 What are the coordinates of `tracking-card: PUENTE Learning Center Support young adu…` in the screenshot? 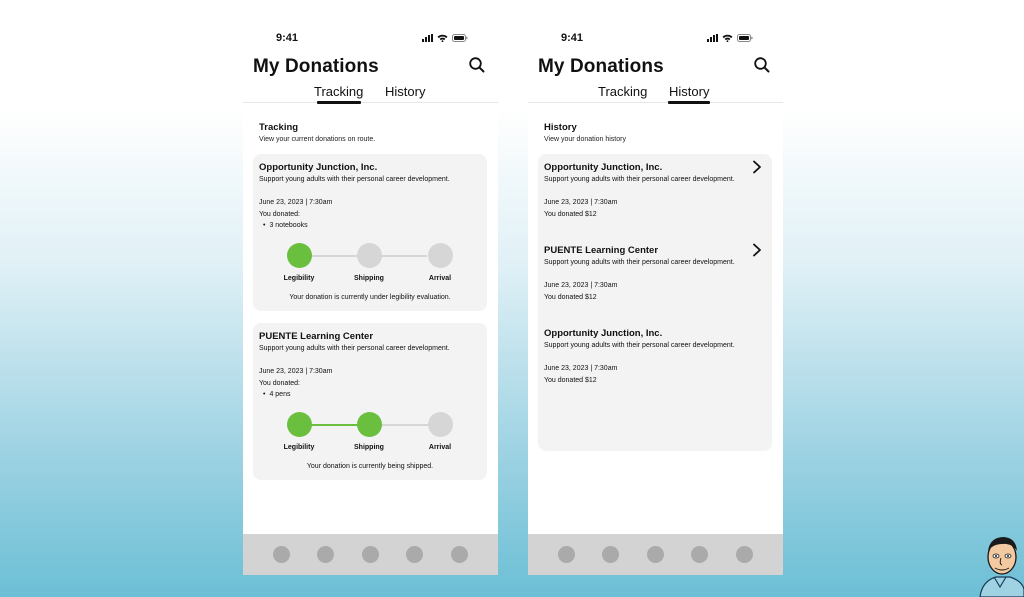 It's located at (370, 401).